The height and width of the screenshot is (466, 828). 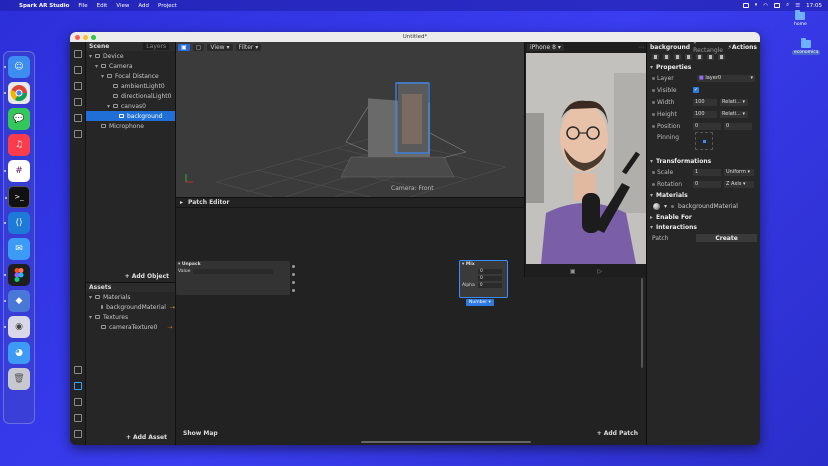 What do you see at coordinates (688, 57) in the screenshot?
I see `align-top-icon` at bounding box center [688, 57].